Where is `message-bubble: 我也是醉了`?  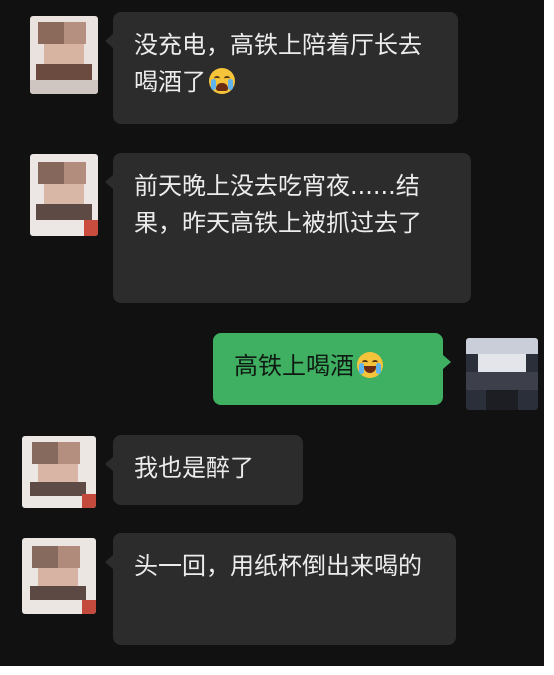 message-bubble: 我也是醉了 is located at coordinates (204, 470).